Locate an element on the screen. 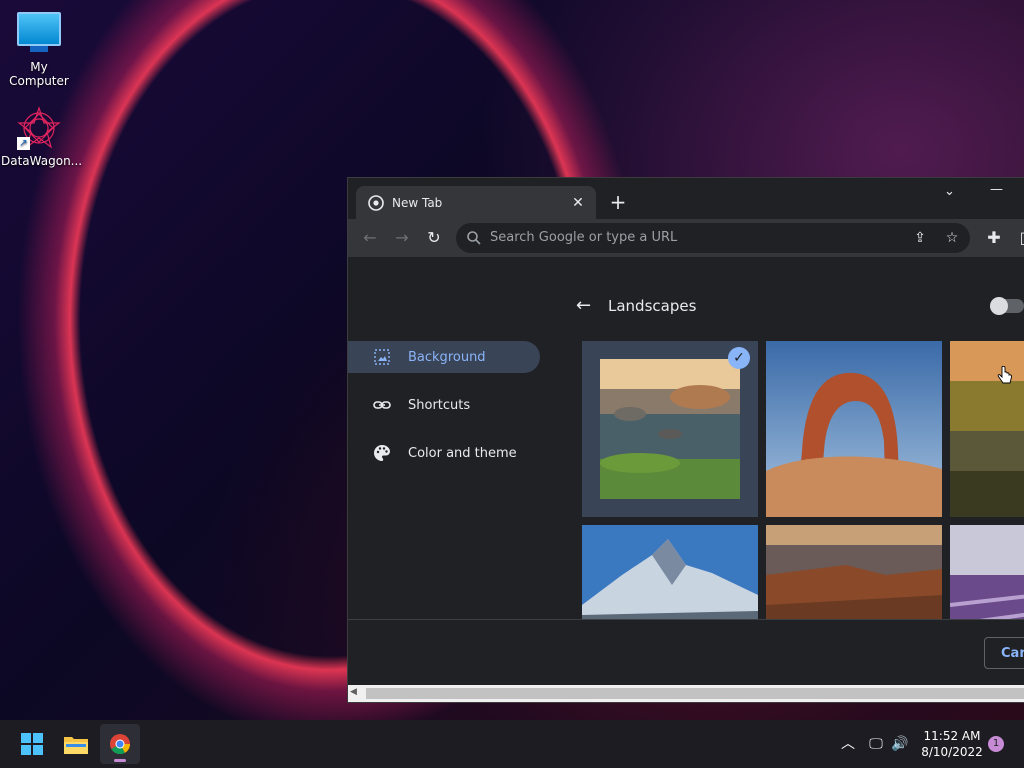  landscape-tile-mountain is located at coordinates (670, 572).